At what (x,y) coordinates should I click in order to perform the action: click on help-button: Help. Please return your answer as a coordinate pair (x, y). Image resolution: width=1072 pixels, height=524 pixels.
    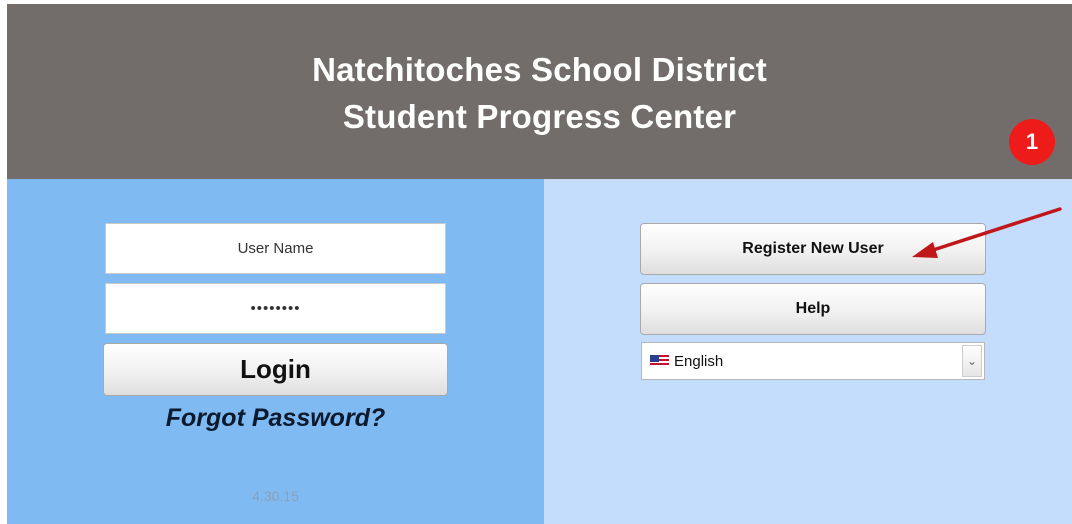
    Looking at the image, I should click on (813, 309).